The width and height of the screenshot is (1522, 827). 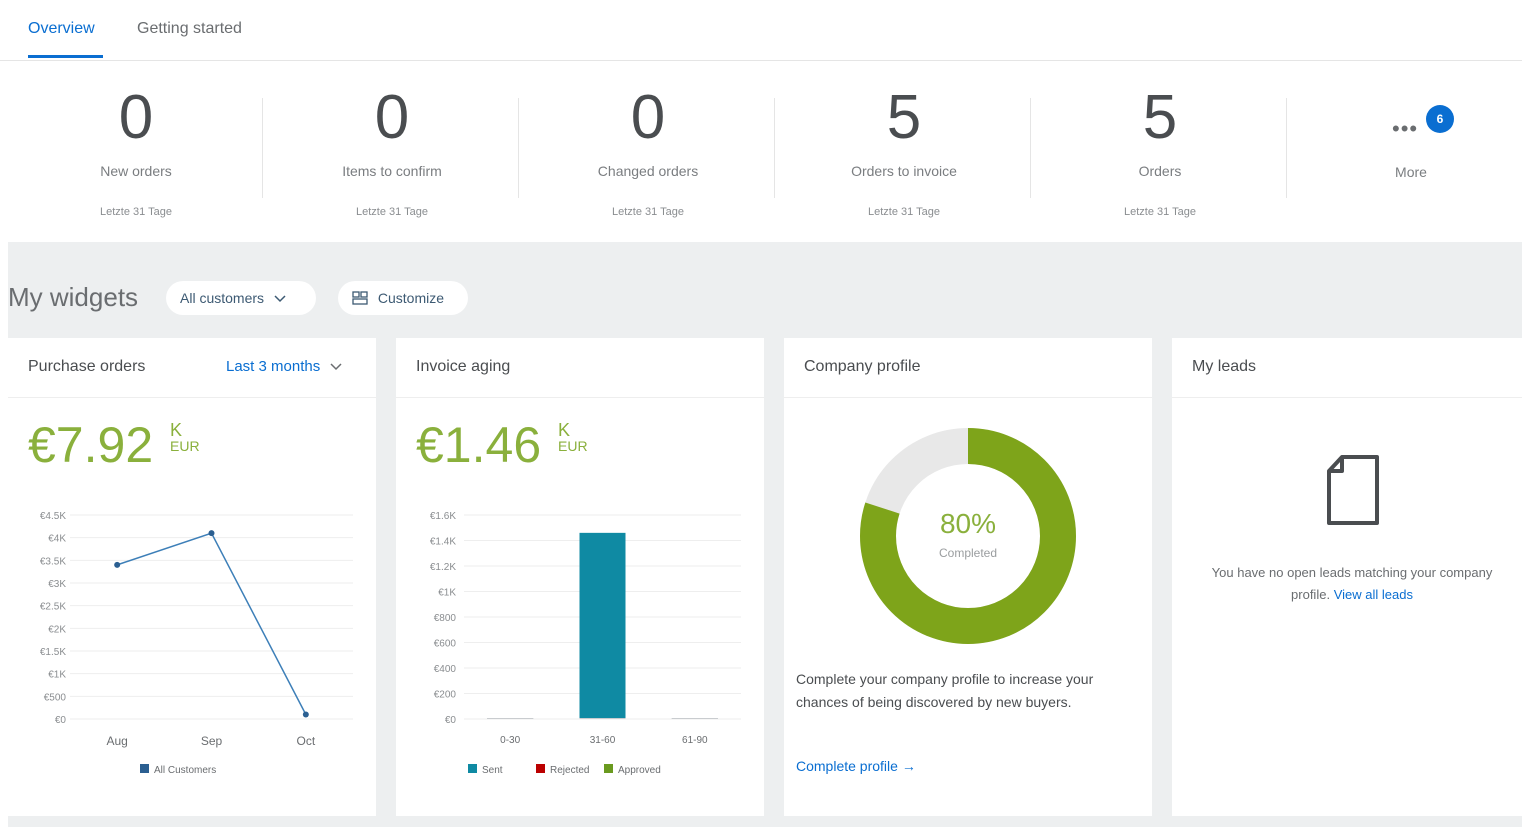 I want to click on customize-button: Customize, so click(x=403, y=298).